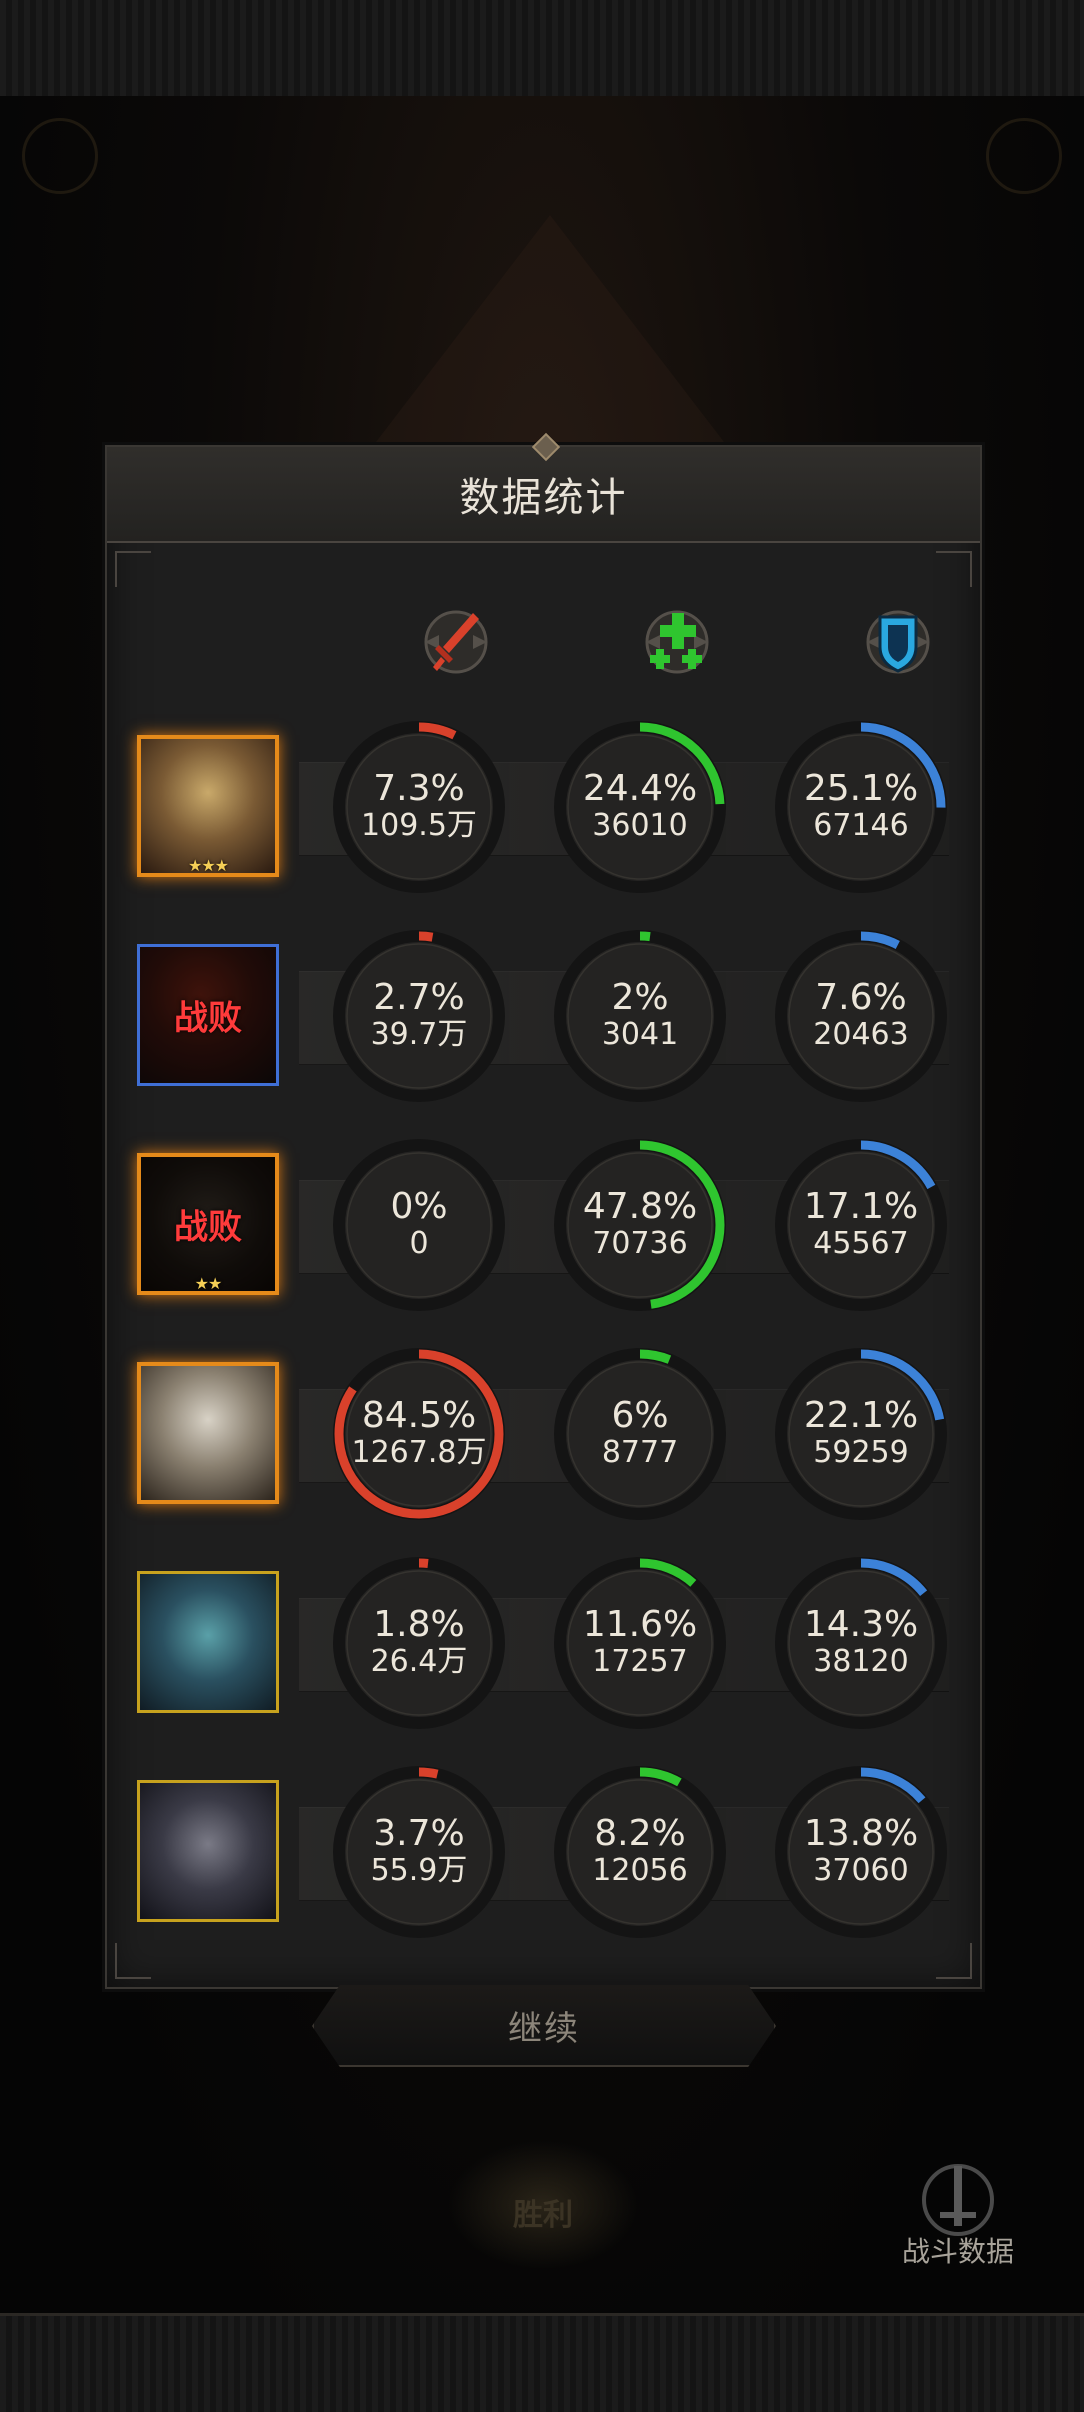  I want to click on hero-stats-row: ★★★ 7.3% 109.5万 24.4% 36010 25.1% 67146, so click(543, 807).